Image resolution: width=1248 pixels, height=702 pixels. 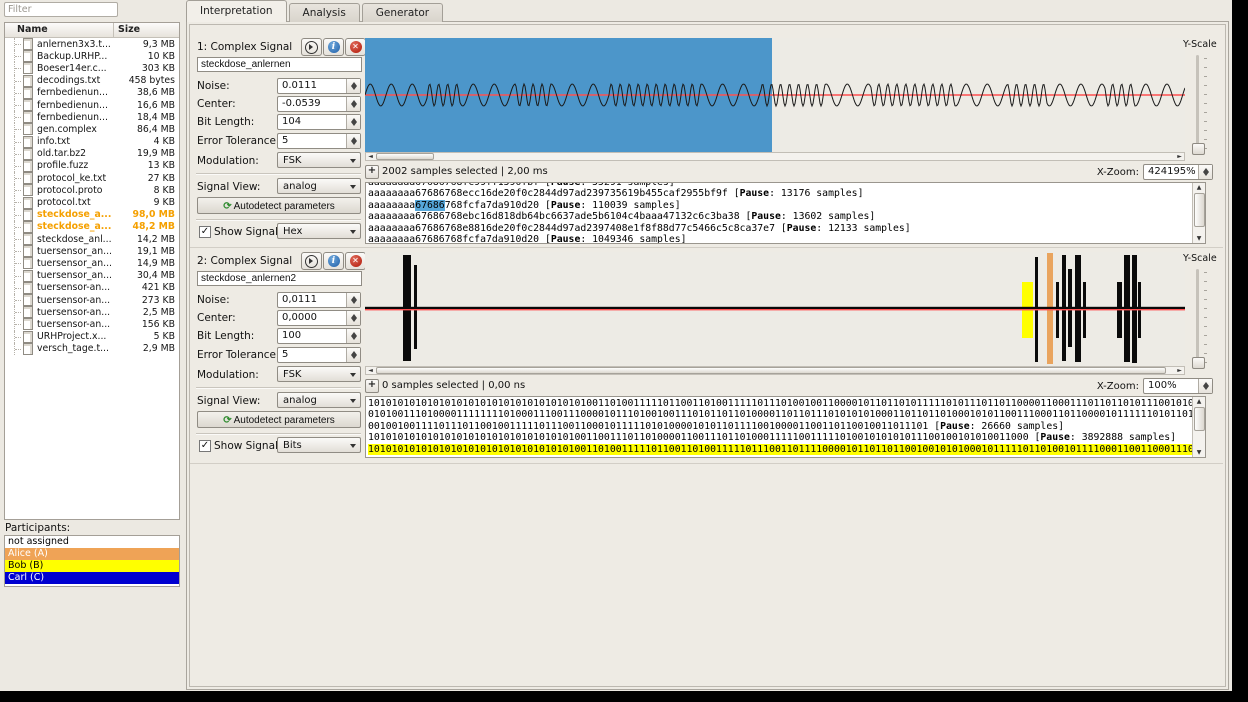 What do you see at coordinates (319, 186) in the screenshot?
I see `signal1-signal-view-dropdown: analog` at bounding box center [319, 186].